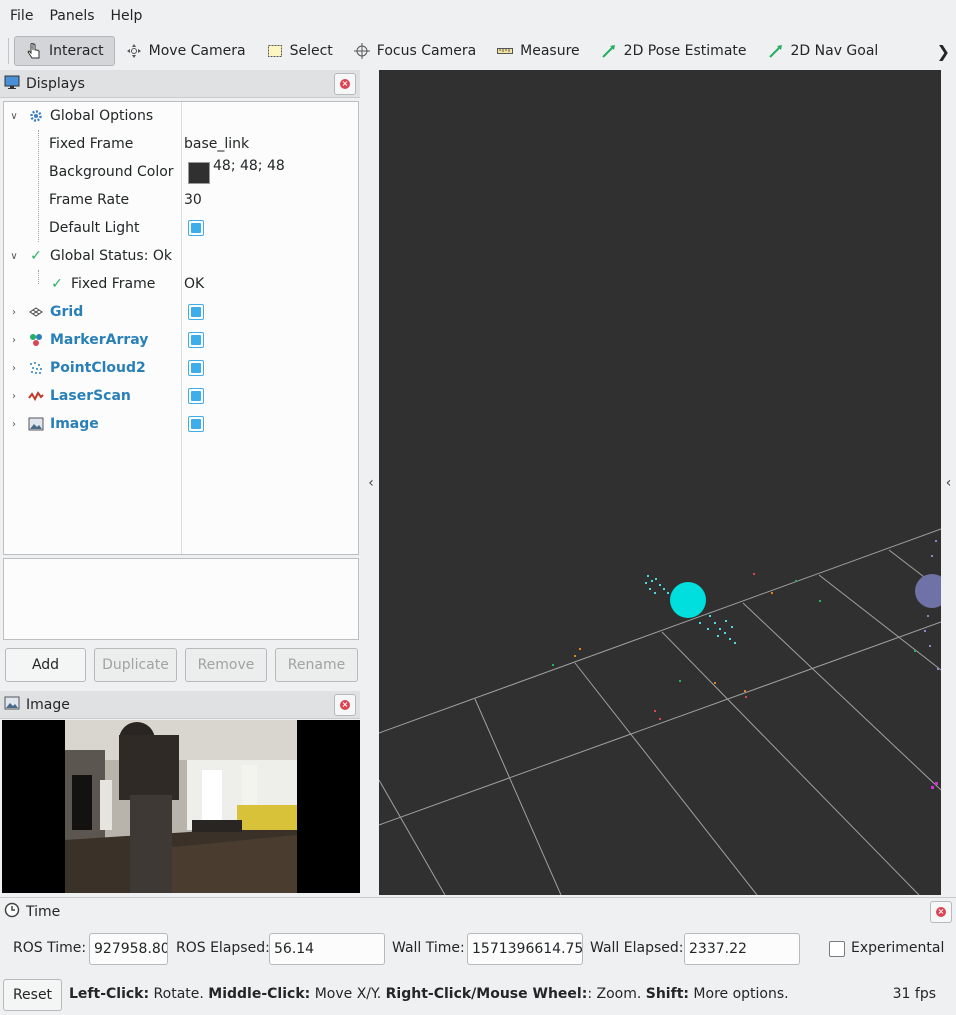 This screenshot has width=956, height=1015. Describe the element at coordinates (345, 705) in the screenshot. I see `image-close-button: ×` at that location.